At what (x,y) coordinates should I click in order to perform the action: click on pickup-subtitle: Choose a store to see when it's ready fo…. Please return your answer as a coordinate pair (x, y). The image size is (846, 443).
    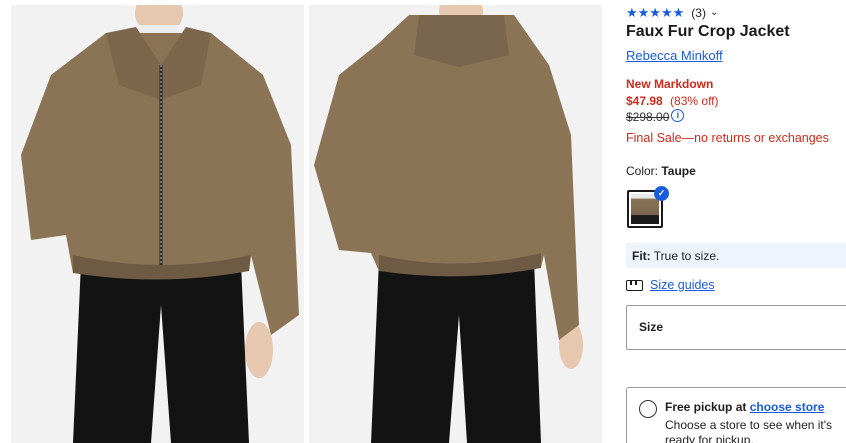
    Looking at the image, I should click on (749, 430).